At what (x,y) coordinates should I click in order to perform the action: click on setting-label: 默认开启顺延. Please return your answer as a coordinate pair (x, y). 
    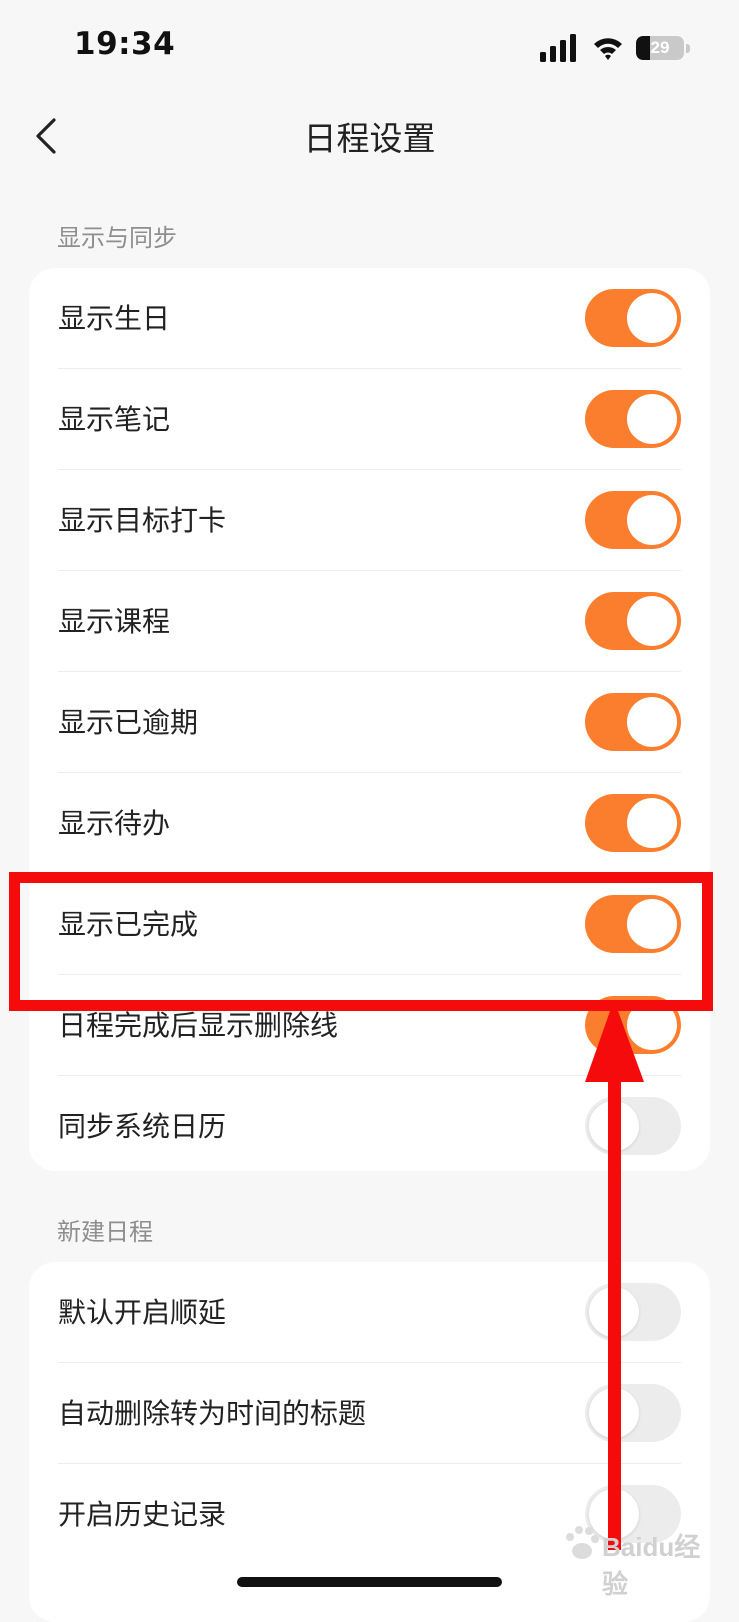
    Looking at the image, I should click on (142, 1312).